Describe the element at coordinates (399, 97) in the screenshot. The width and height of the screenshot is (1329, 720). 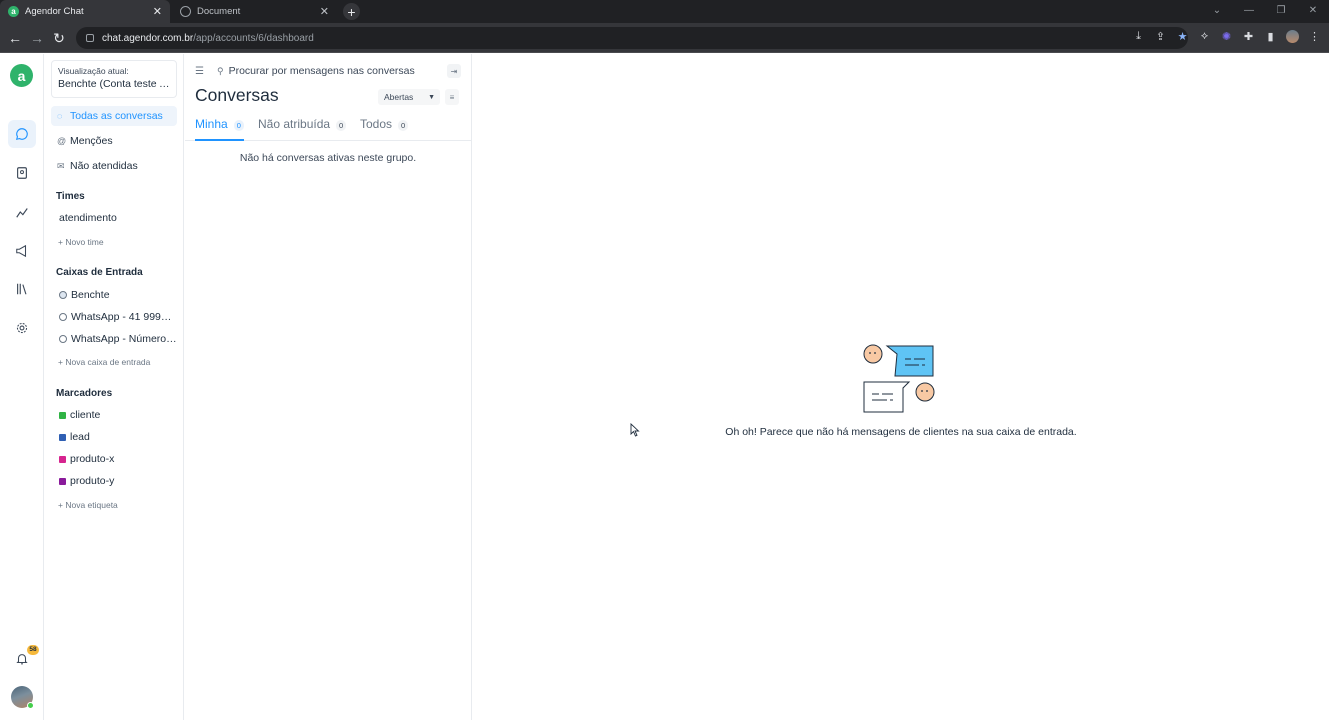
I see `status-select-value: Abertas` at that location.